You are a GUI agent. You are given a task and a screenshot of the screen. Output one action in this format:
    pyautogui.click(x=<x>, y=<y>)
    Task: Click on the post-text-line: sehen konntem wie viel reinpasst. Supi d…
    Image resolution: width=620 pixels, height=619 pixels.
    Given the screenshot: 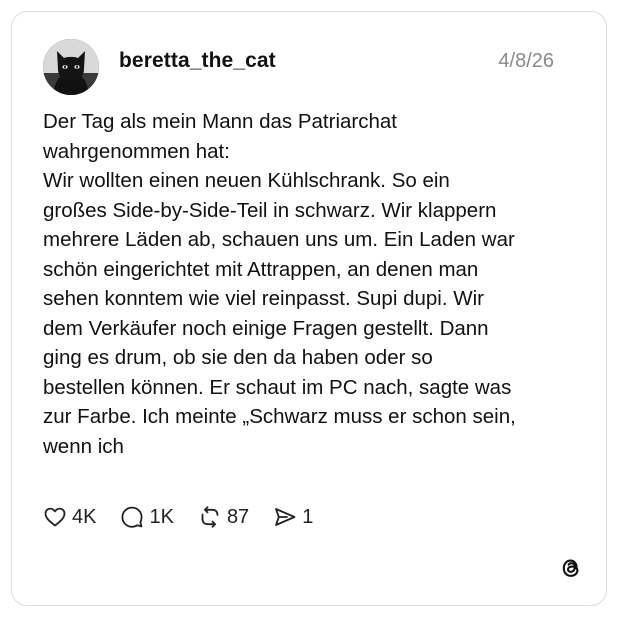 What is the action you would take?
    pyautogui.click(x=263, y=298)
    